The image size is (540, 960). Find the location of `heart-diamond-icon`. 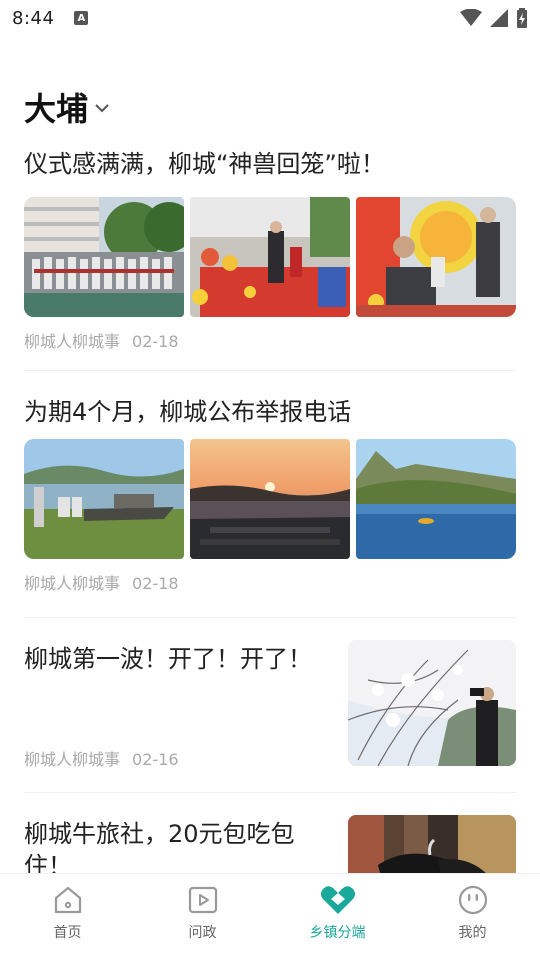

heart-diamond-icon is located at coordinates (337, 900).